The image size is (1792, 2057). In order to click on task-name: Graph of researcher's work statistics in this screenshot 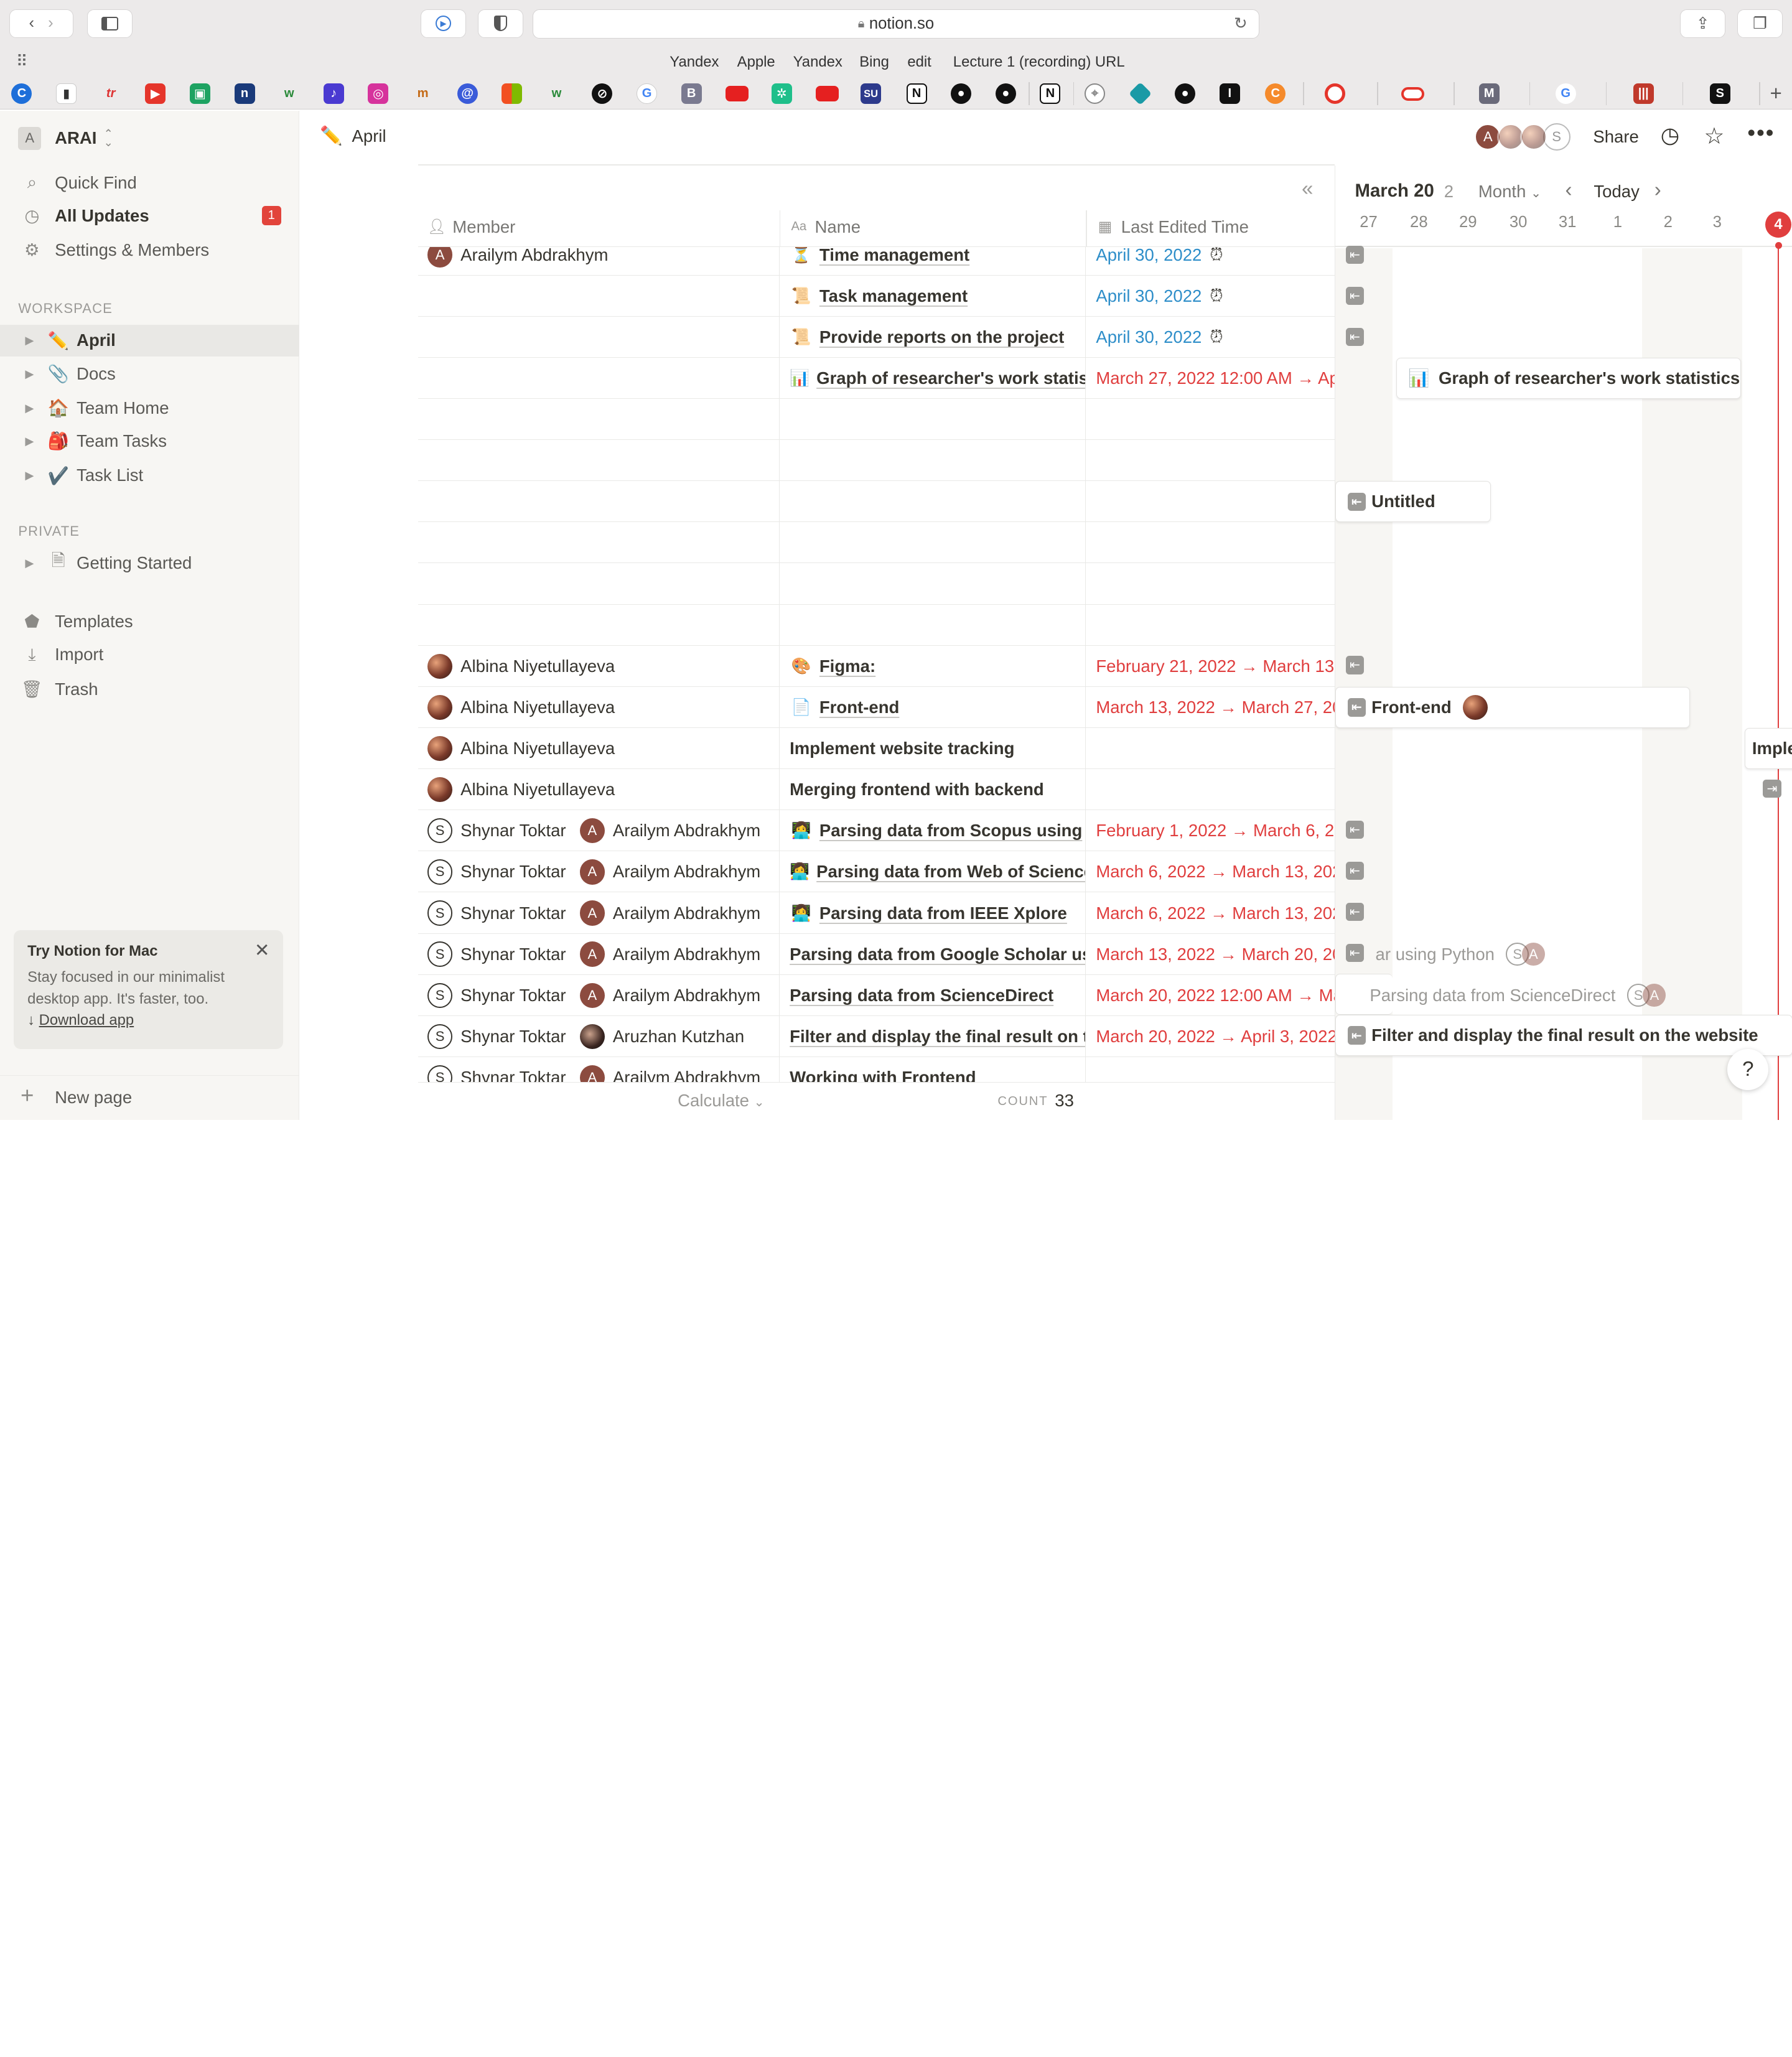, I will do `click(950, 378)`.